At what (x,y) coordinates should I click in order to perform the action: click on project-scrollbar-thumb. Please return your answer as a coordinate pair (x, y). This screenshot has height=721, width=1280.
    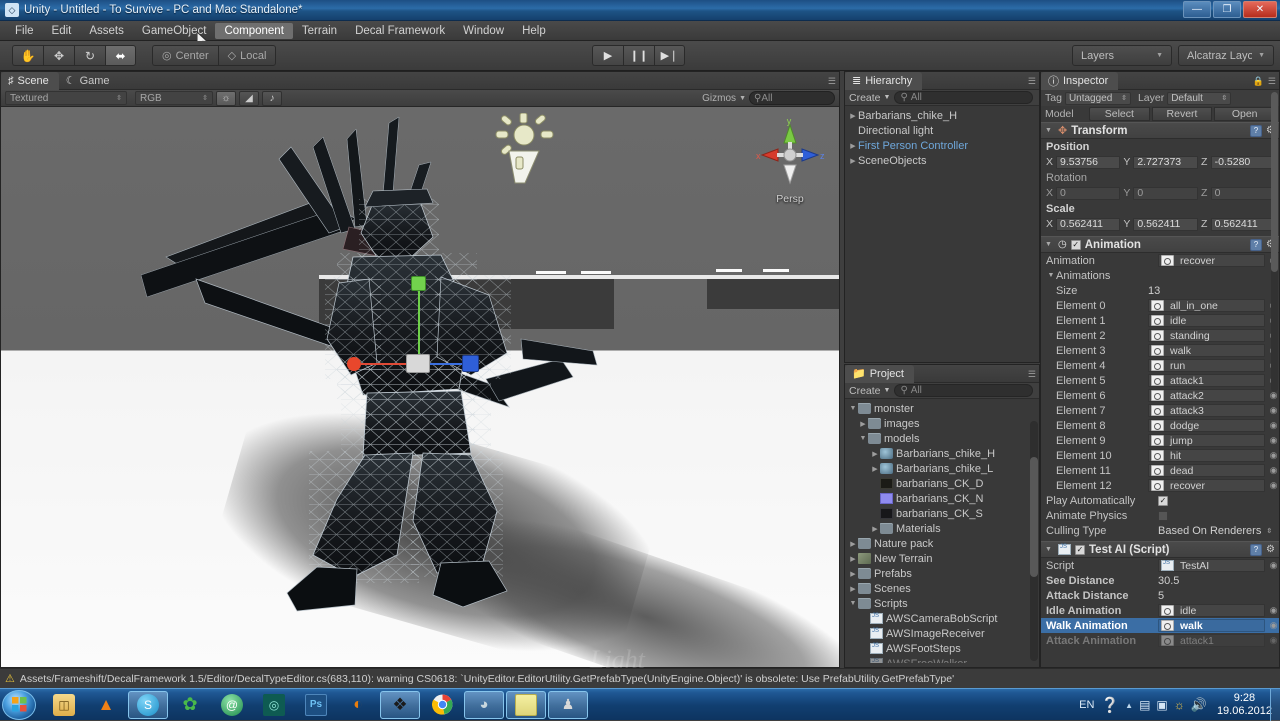
    Looking at the image, I should click on (1034, 517).